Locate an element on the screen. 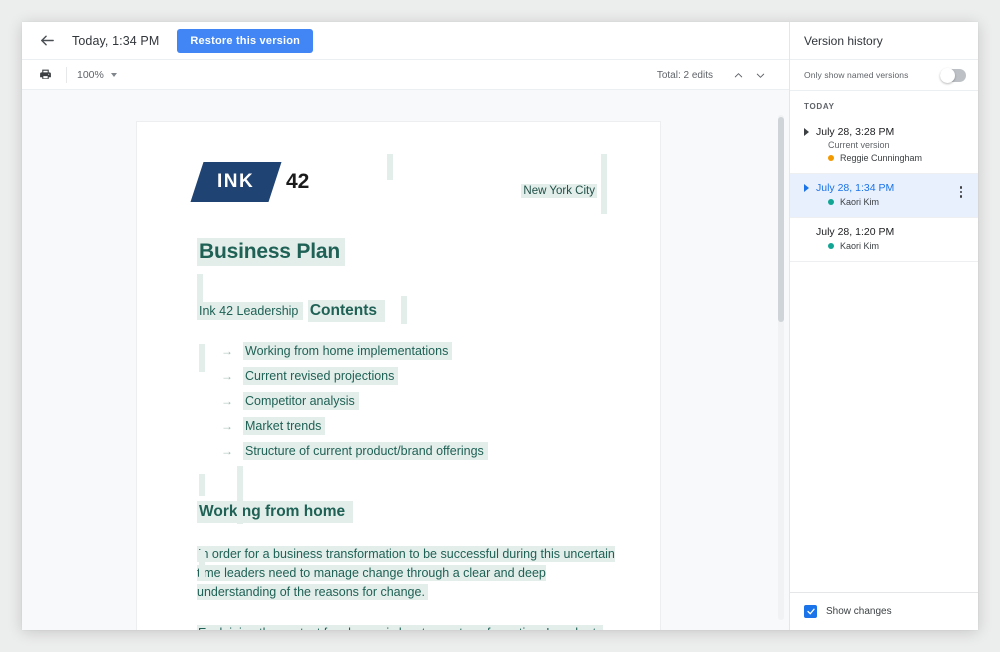  document-header-row: INK 42 New York City is located at coordinates (406, 184).